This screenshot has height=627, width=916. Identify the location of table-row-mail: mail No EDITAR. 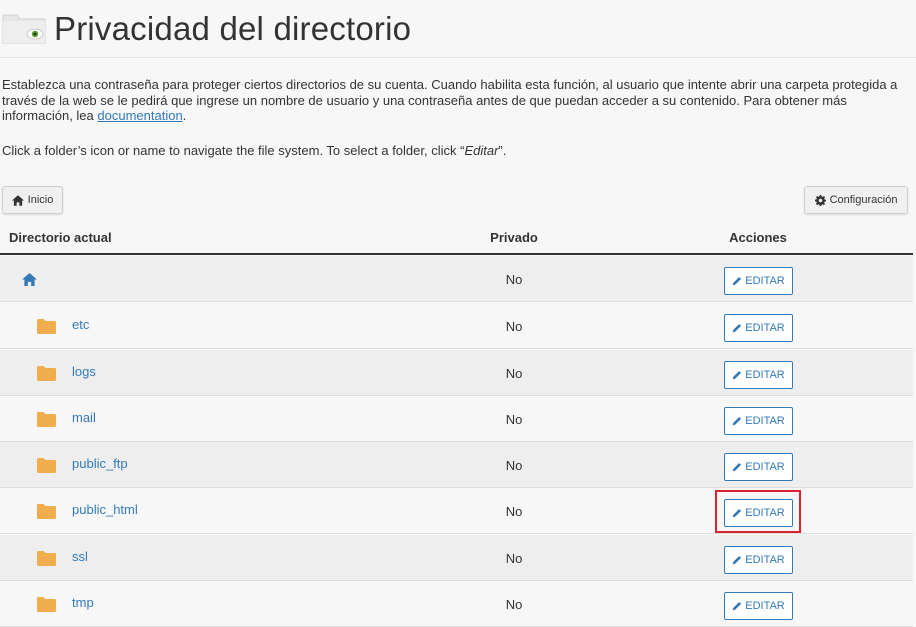
(456, 419).